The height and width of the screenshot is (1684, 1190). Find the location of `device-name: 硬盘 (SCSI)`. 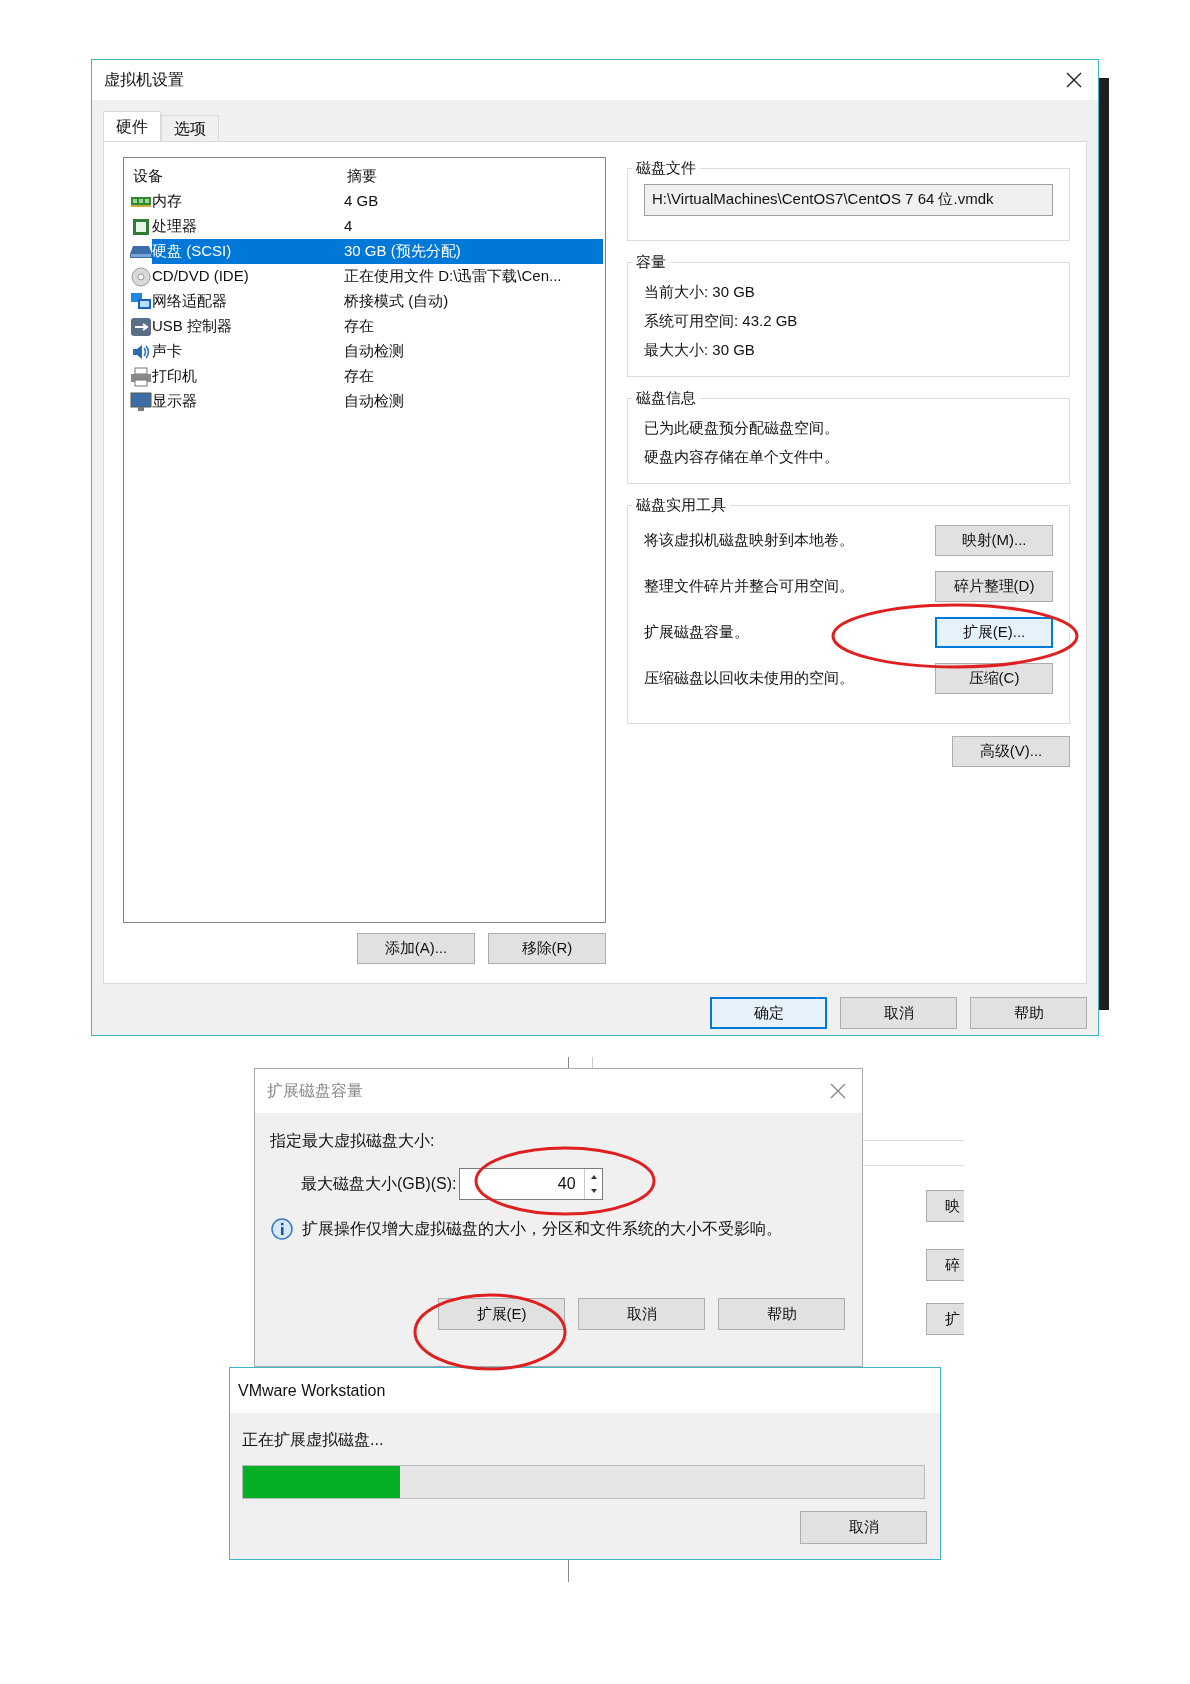

device-name: 硬盘 (SCSI) is located at coordinates (192, 251).